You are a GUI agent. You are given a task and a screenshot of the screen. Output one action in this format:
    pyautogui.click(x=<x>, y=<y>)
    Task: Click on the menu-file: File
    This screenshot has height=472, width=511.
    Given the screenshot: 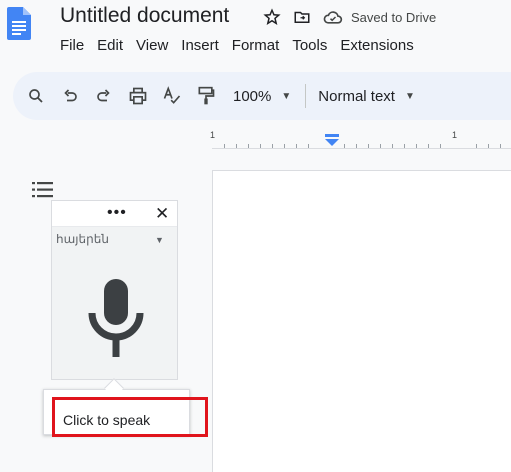 What is the action you would take?
    pyautogui.click(x=72, y=45)
    